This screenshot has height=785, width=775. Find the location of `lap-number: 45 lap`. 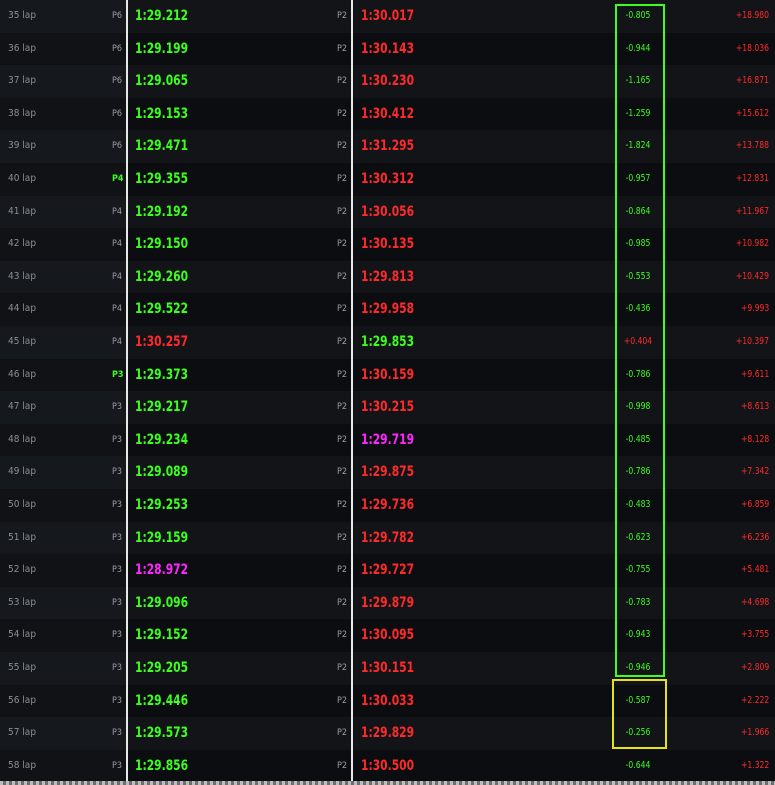

lap-number: 45 lap is located at coordinates (22, 341).